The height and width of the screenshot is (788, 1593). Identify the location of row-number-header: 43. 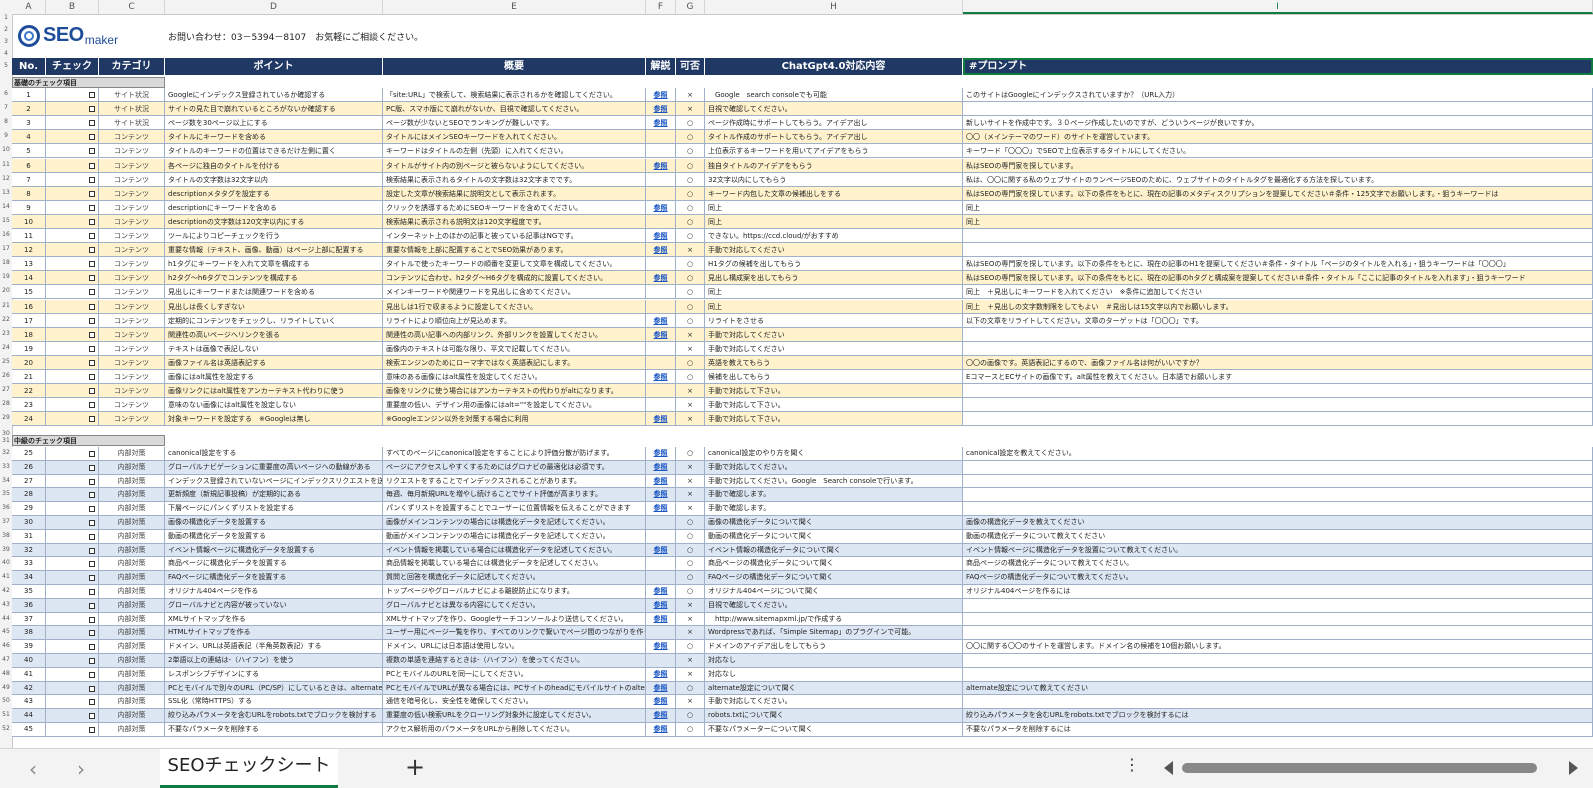
(6, 604).